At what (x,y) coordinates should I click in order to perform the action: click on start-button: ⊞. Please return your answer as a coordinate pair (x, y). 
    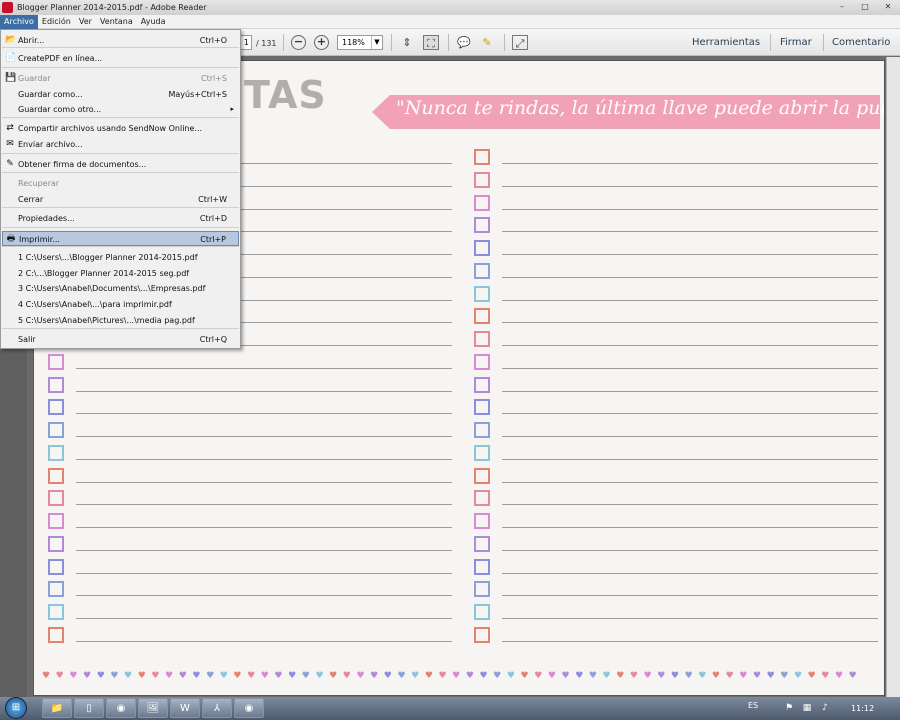
    Looking at the image, I should click on (16, 708).